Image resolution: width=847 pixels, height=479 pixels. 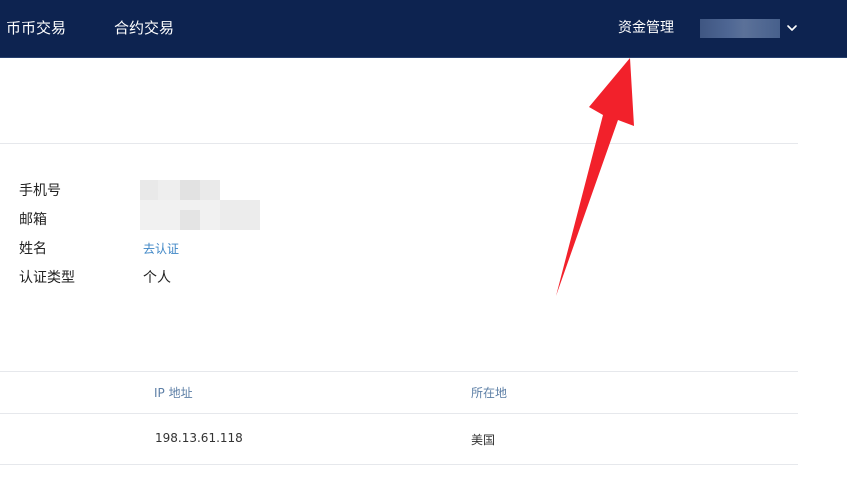 What do you see at coordinates (399, 413) in the screenshot?
I see `table-header-divider` at bounding box center [399, 413].